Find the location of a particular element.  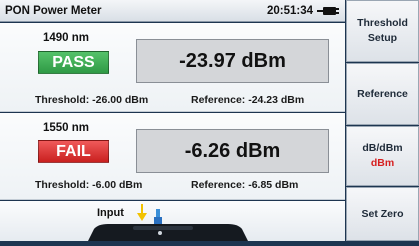

input-label: Input is located at coordinates (110, 213).